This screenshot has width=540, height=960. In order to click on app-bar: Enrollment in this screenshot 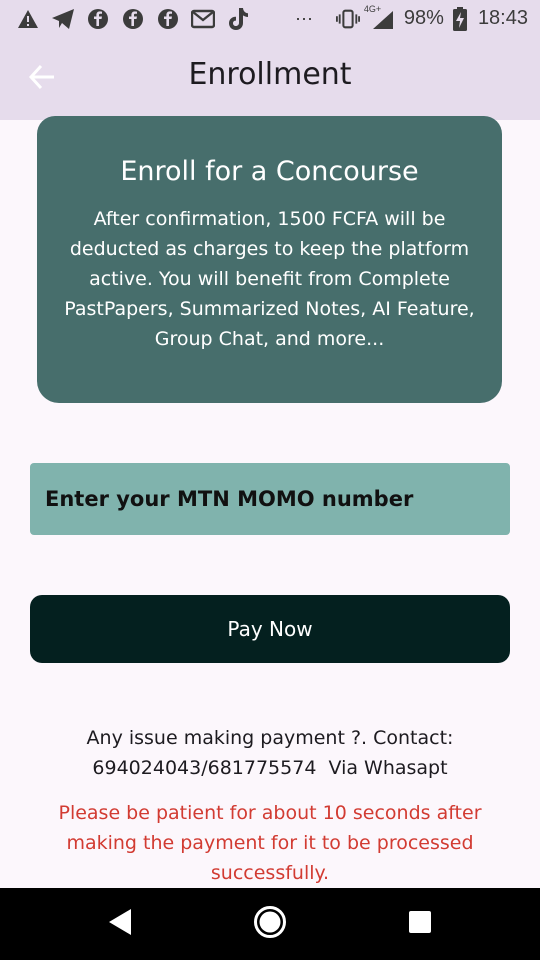, I will do `click(270, 78)`.